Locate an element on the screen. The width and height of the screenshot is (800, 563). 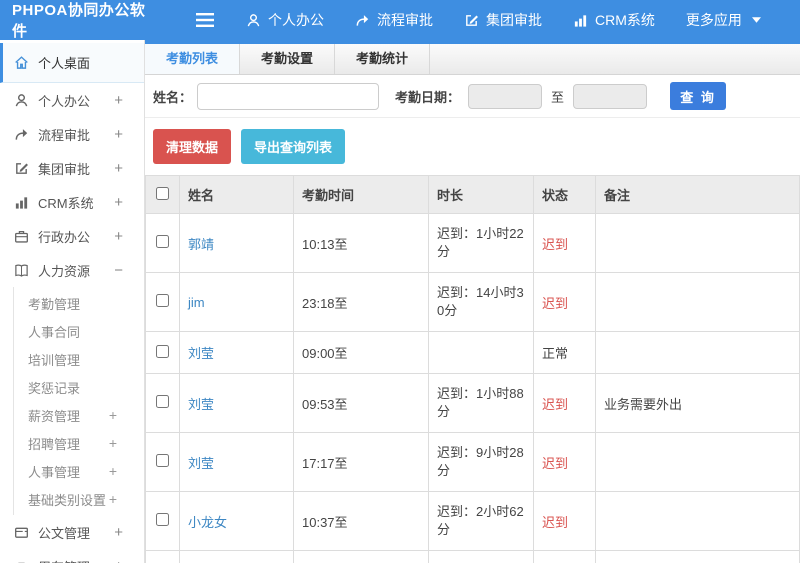
name-label: 姓名： is located at coordinates (173, 97).